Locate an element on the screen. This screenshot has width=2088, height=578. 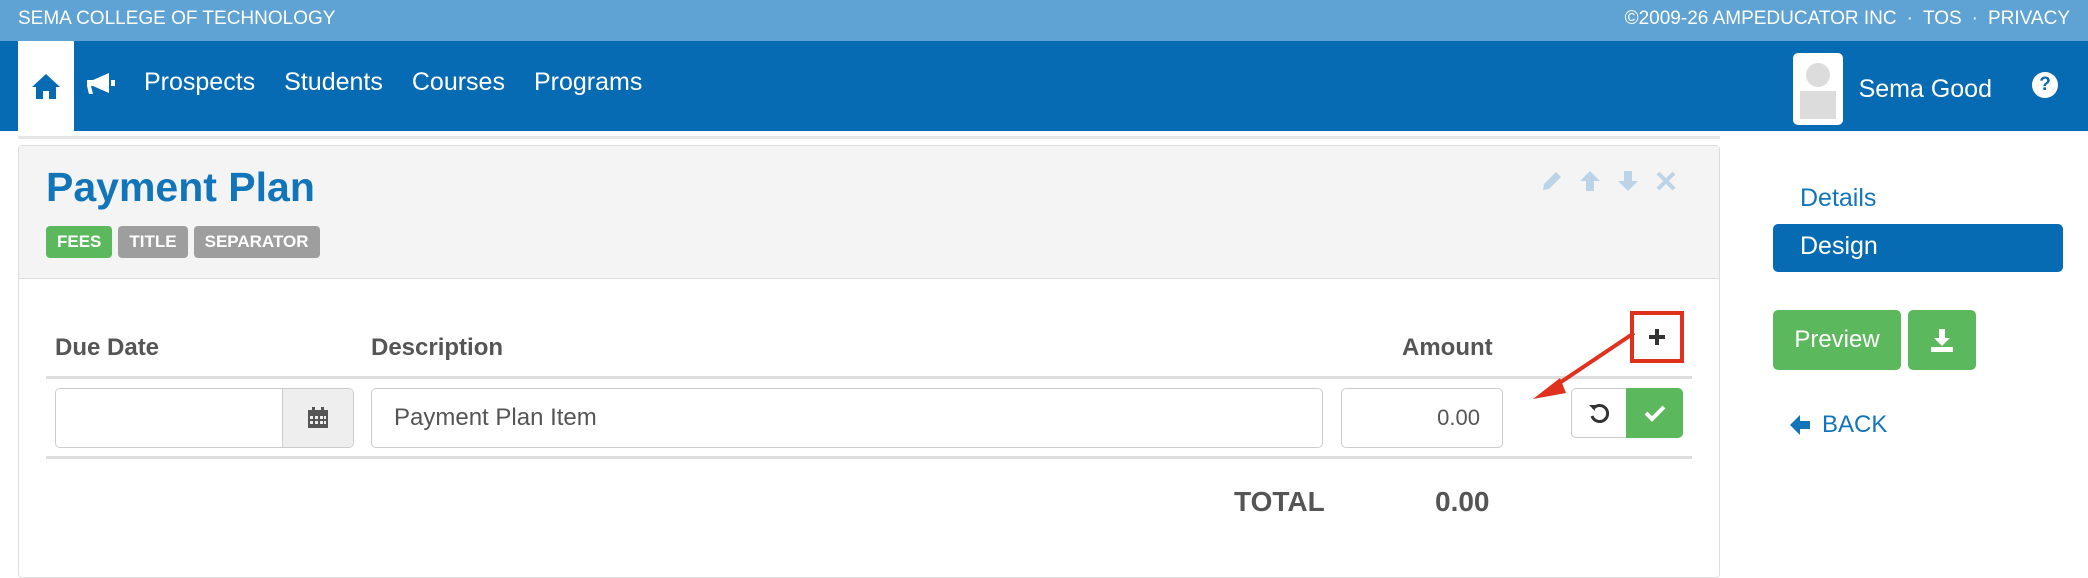
close-icon is located at coordinates (1666, 181).